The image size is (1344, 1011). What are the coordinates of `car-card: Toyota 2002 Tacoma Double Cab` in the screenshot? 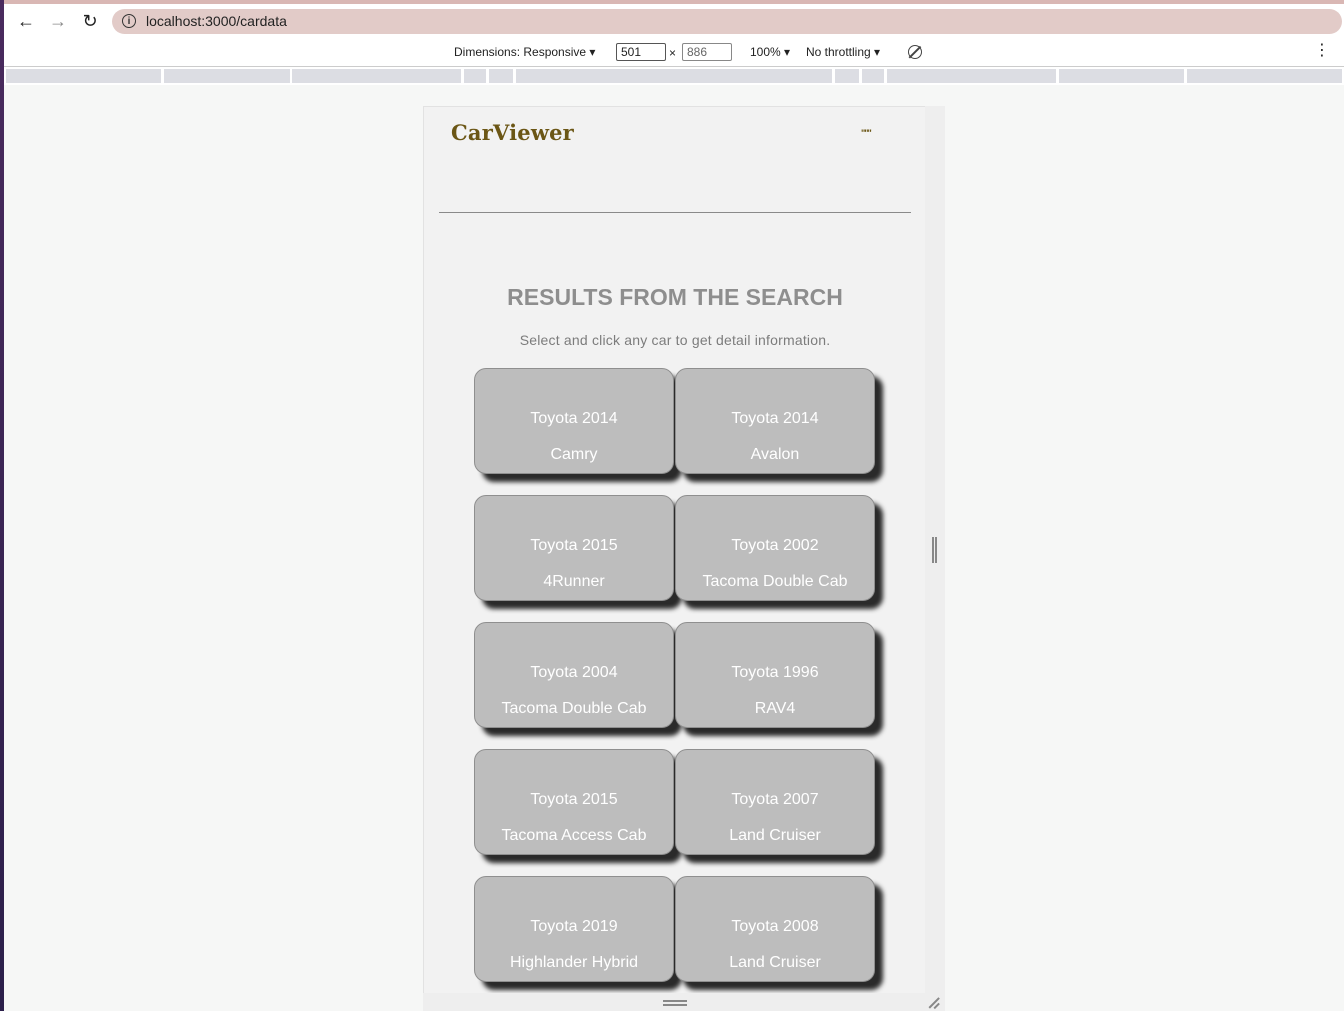 It's located at (775, 548).